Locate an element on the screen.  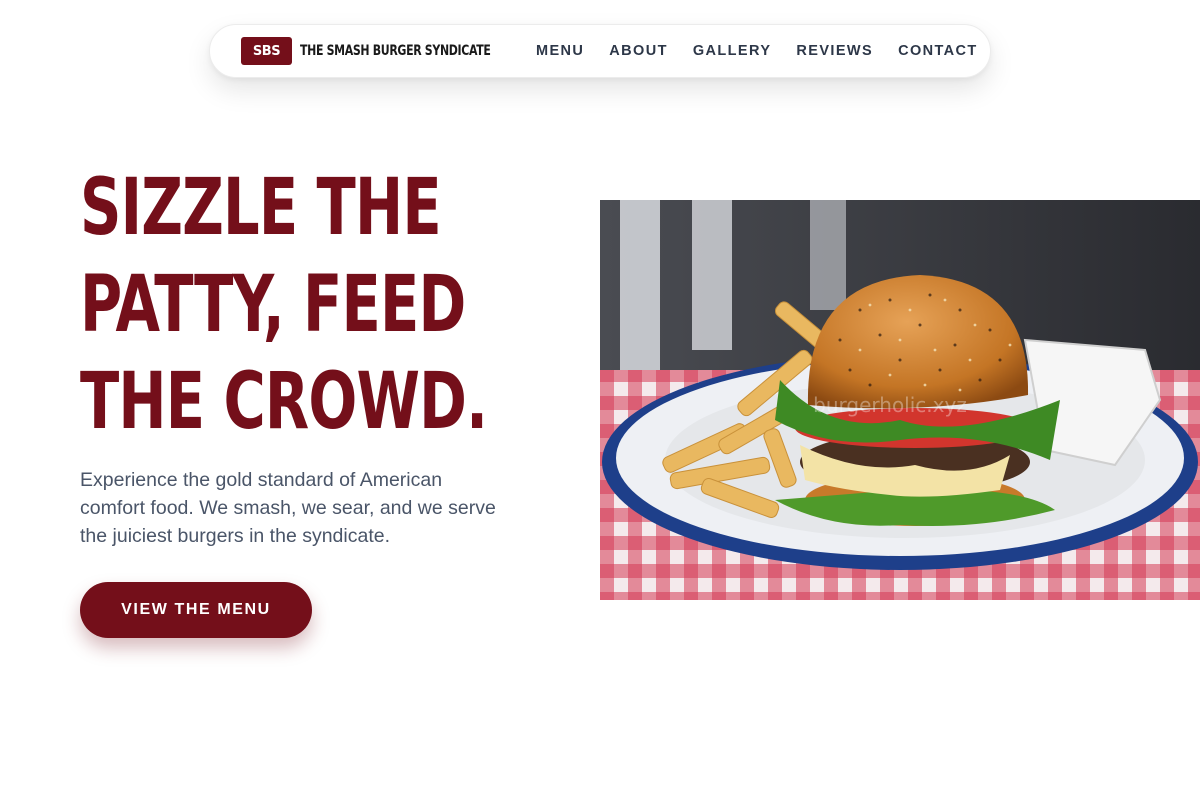
nav-link-about: ABOUT is located at coordinates (638, 51).